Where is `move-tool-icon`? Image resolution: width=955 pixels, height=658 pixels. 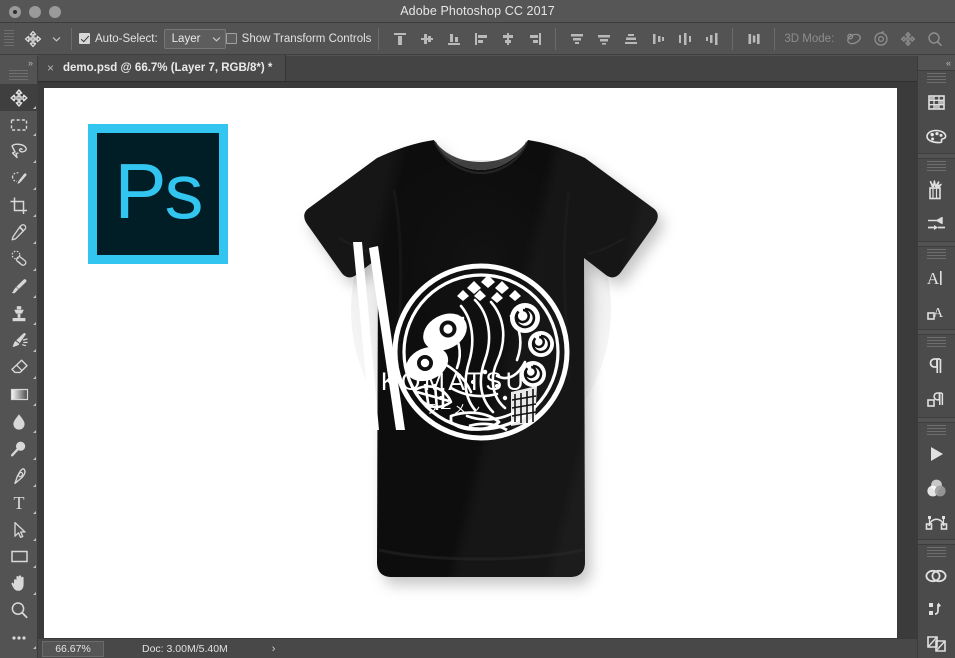 move-tool-icon is located at coordinates (33, 39).